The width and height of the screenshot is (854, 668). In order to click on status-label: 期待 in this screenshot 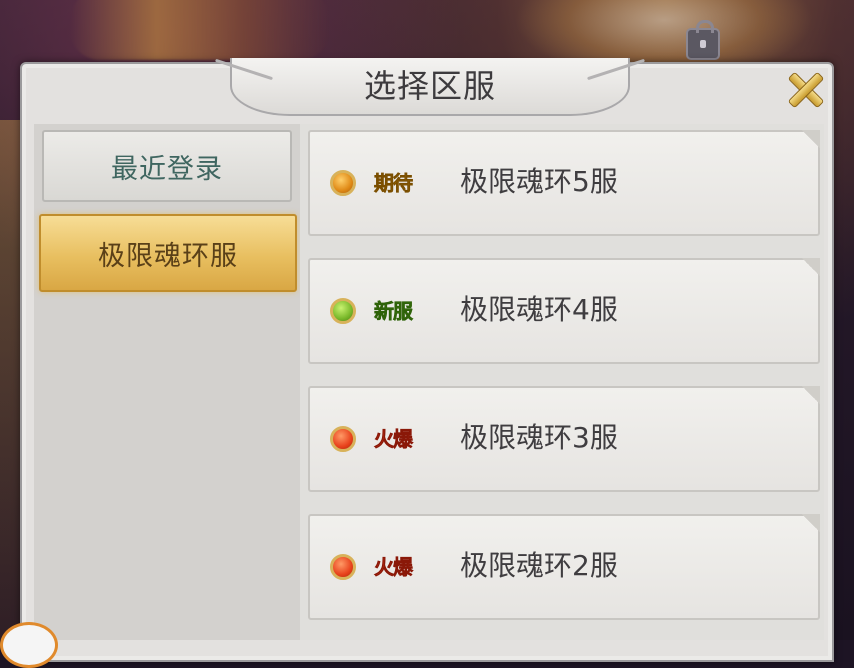, I will do `click(394, 183)`.